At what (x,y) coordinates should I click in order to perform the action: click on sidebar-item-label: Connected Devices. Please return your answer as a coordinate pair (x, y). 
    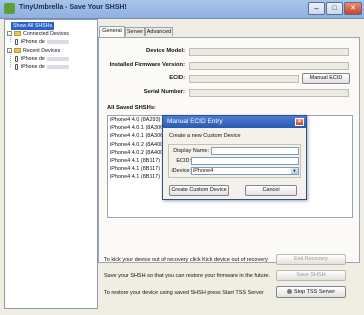
    Looking at the image, I should click on (46, 34).